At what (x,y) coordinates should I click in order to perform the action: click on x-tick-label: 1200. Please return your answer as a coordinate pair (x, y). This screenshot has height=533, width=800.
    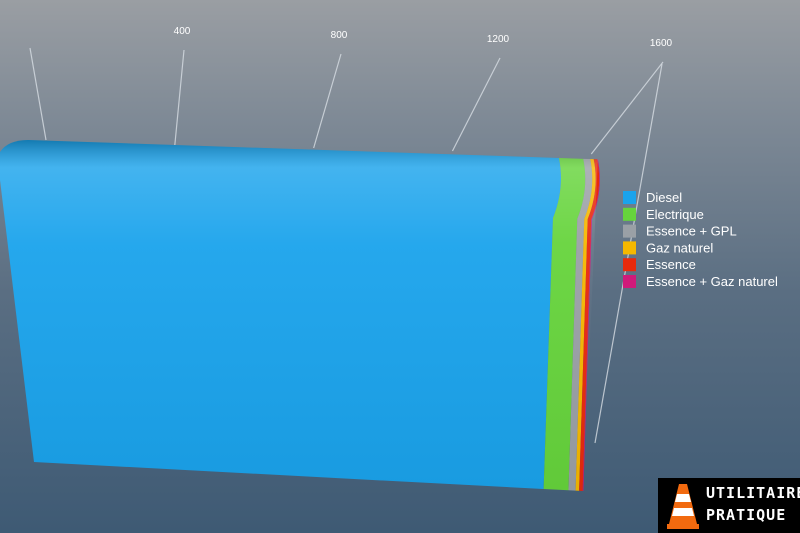
    Looking at the image, I should click on (498, 39).